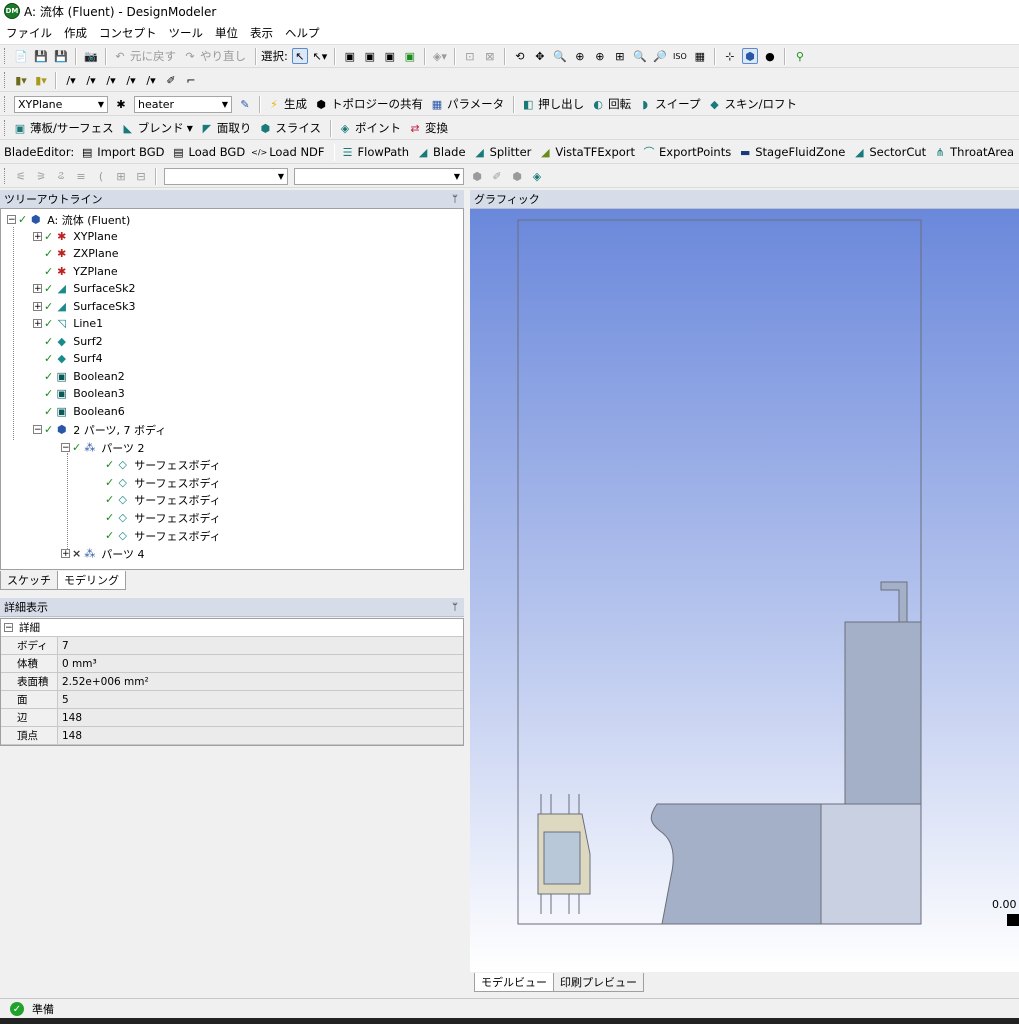  What do you see at coordinates (163, 464) in the screenshot?
I see `tree-item-body-1: ✓ ◇ サーフェスボディ` at bounding box center [163, 464].